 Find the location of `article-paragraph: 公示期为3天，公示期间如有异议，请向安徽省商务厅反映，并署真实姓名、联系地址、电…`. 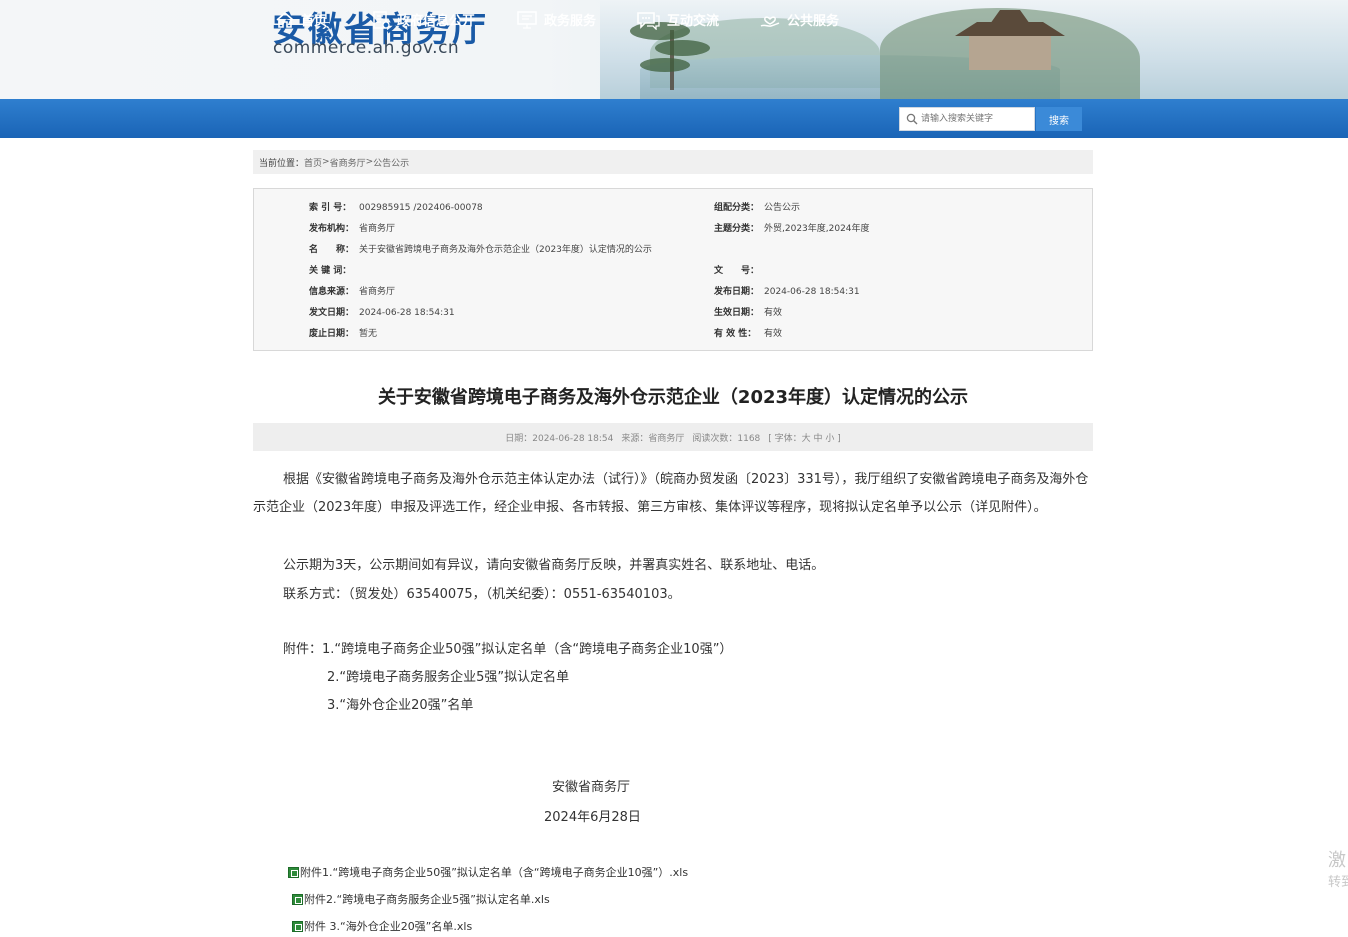

article-paragraph: 公示期为3天，公示期间如有异议，请向安徽省商务厅反映，并署真实姓名、联系地址、电… is located at coordinates (554, 565).